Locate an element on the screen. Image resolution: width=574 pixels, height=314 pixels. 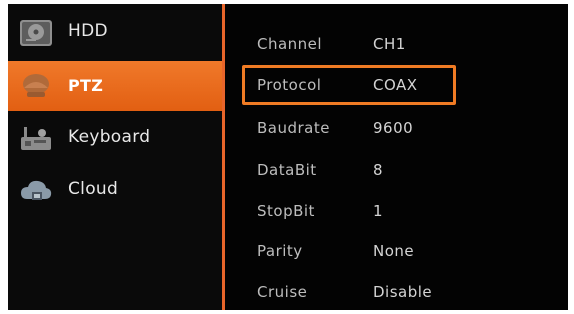
cloud-icon is located at coordinates (36, 190).